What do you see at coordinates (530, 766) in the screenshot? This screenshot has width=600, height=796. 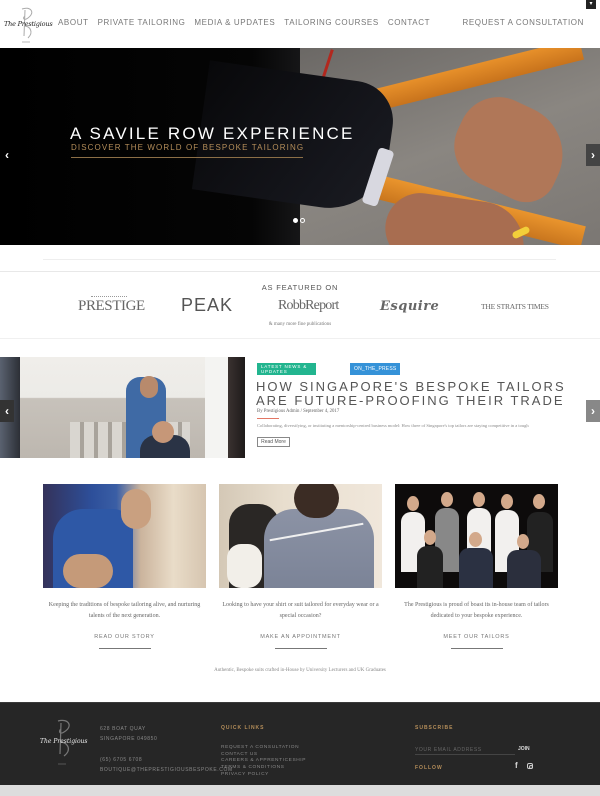 I see `instagram-icon` at bounding box center [530, 766].